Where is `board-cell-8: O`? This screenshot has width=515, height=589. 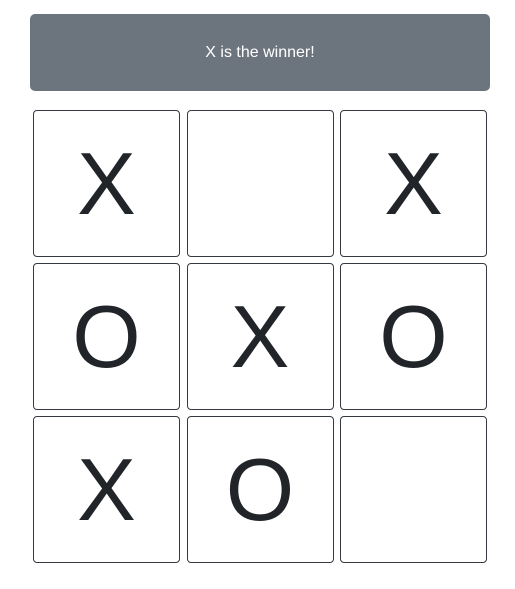 board-cell-8: O is located at coordinates (260, 489).